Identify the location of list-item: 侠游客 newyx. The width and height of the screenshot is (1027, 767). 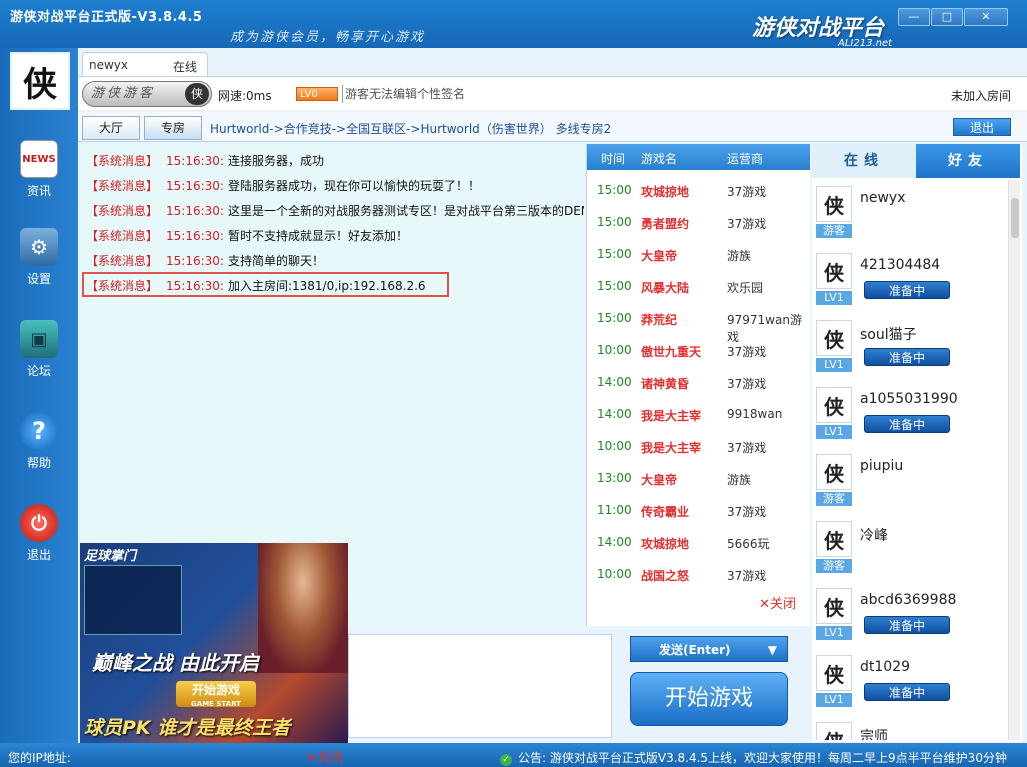
(911, 213).